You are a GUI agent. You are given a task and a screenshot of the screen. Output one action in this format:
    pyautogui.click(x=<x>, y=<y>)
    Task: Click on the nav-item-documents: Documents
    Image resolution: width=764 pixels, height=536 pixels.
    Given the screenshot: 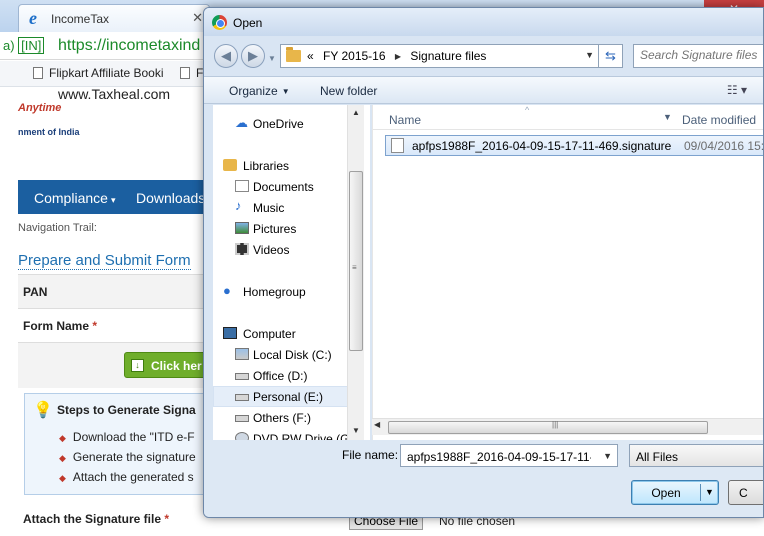 What is the action you would take?
    pyautogui.click(x=283, y=186)
    